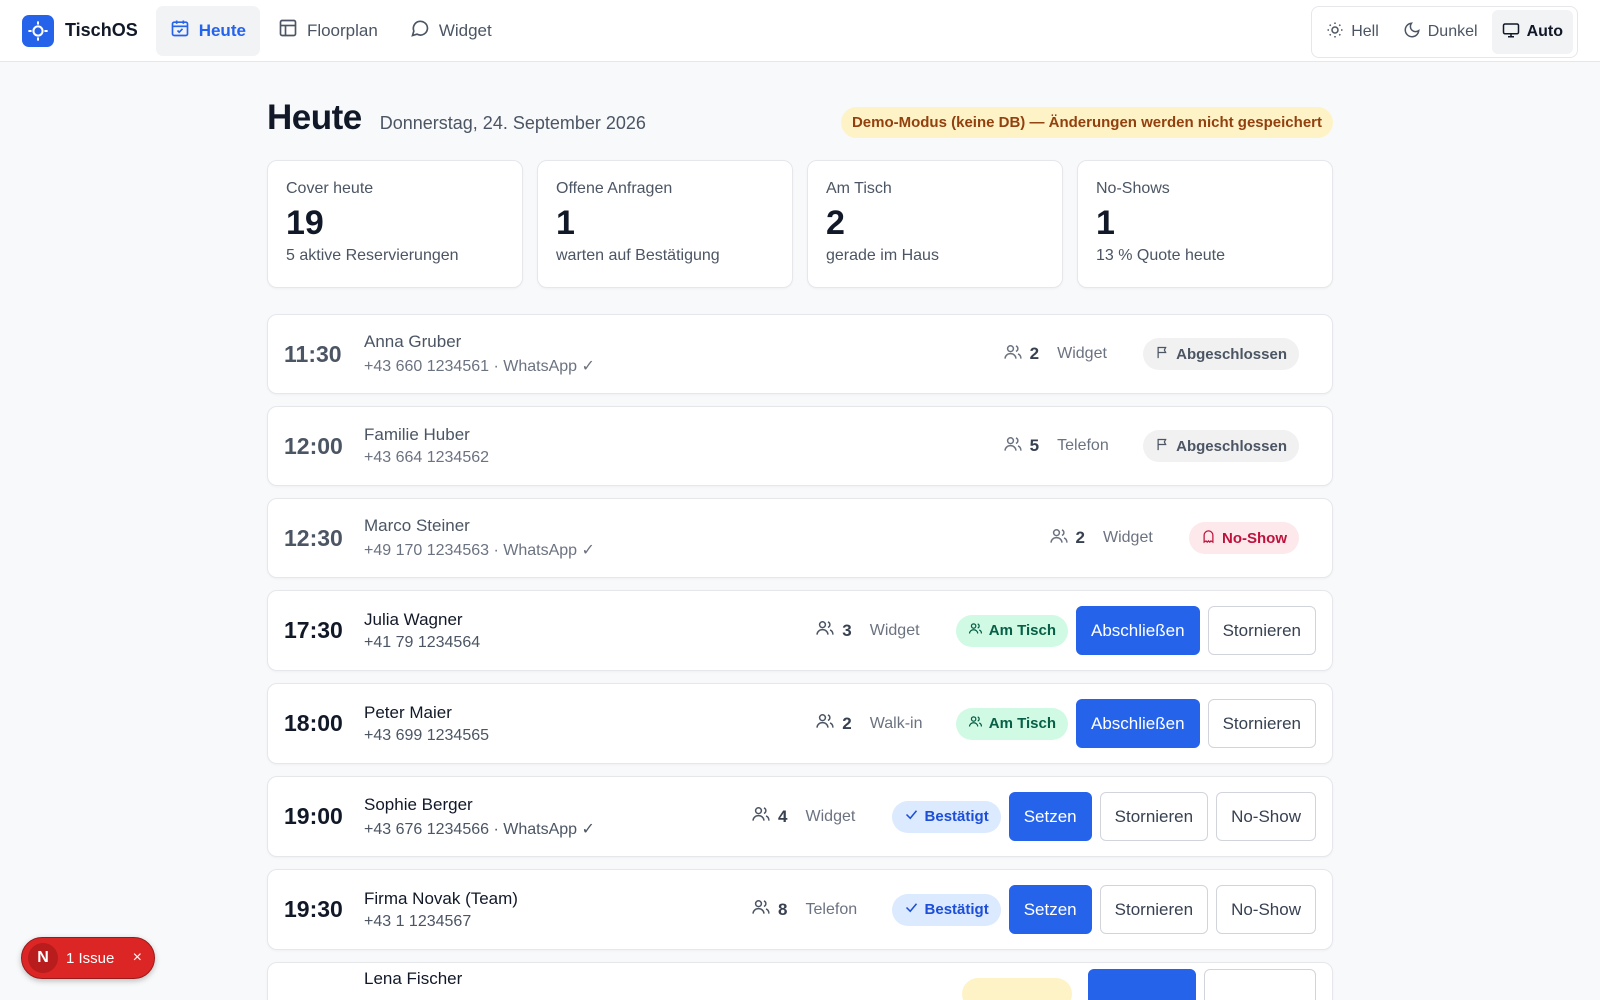 Image resolution: width=1600 pixels, height=1000 pixels. What do you see at coordinates (137, 958) in the screenshot?
I see `close-icon: ×` at bounding box center [137, 958].